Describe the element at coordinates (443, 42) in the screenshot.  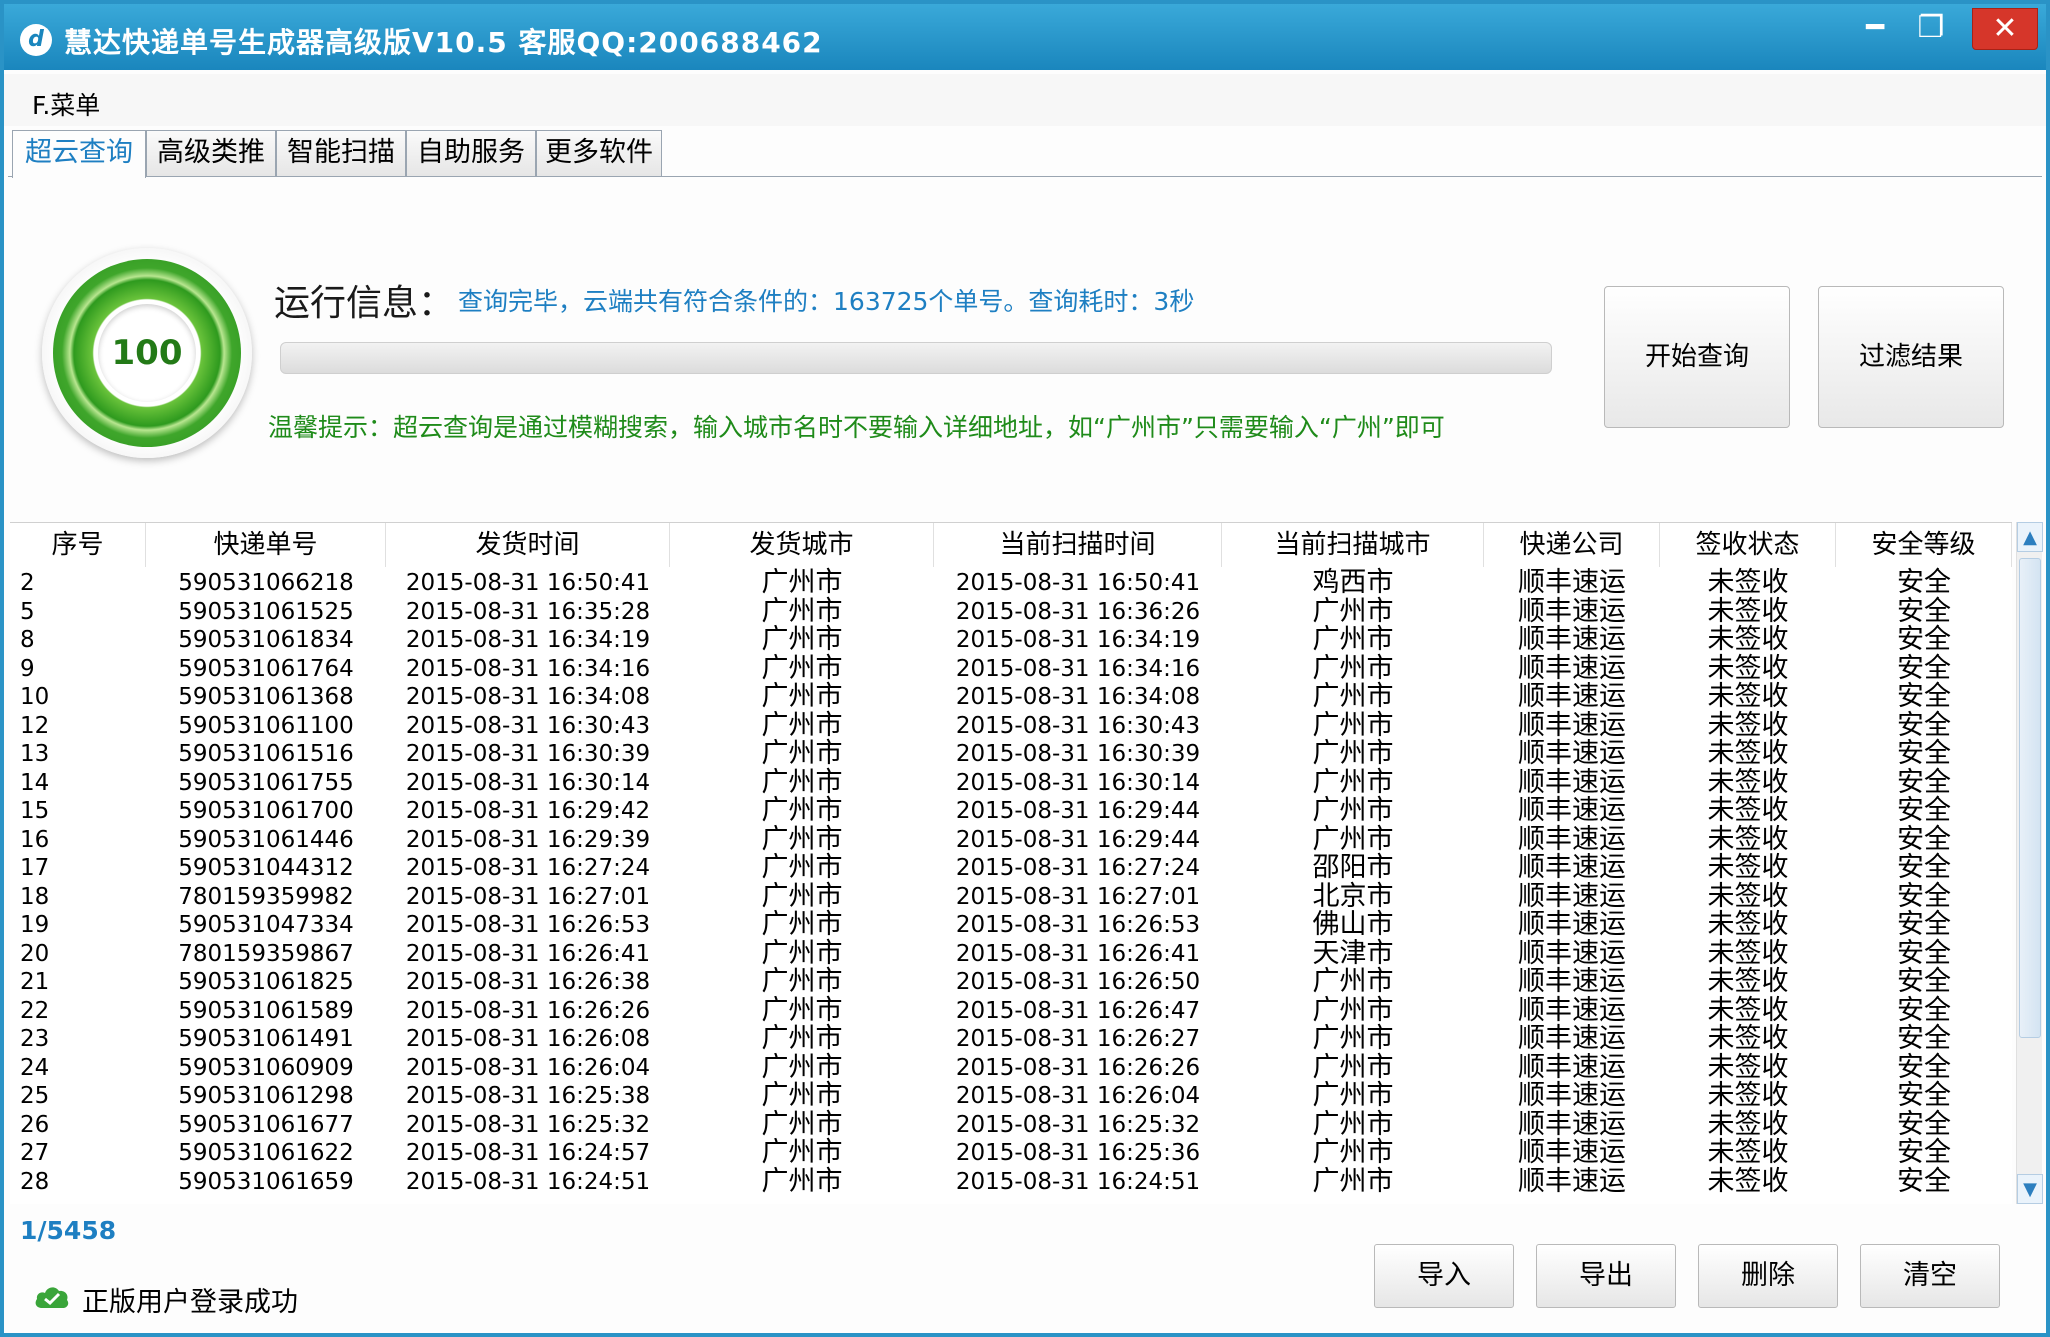
I see `window-title: 慧达快递单号生成器高级版V10.5 客服QQ:200688462` at that location.